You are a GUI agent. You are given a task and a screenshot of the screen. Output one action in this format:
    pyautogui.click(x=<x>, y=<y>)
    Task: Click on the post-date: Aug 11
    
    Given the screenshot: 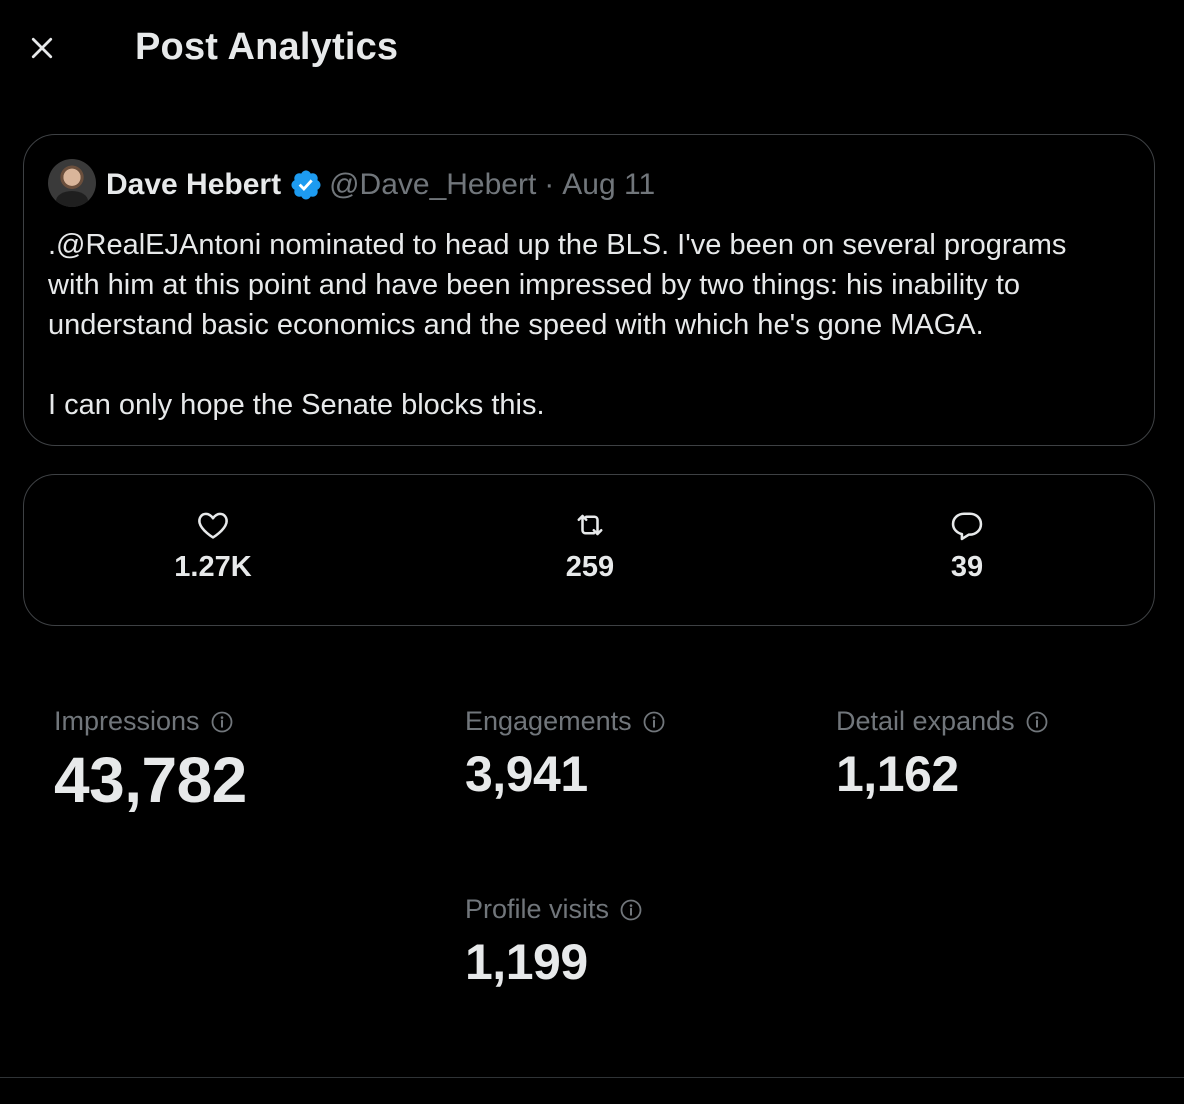 What is the action you would take?
    pyautogui.click(x=608, y=185)
    